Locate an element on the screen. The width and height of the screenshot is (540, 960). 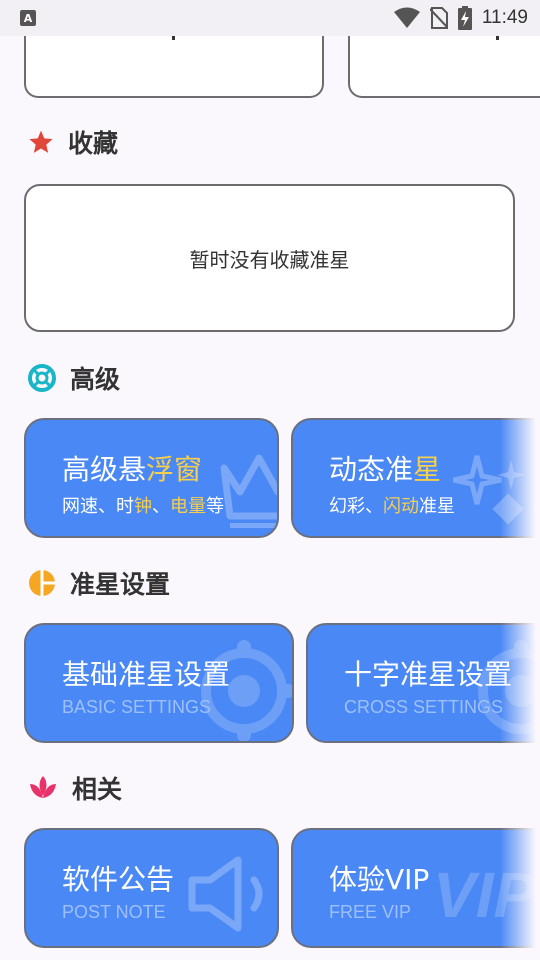
battery-charging-icon is located at coordinates (464, 18).